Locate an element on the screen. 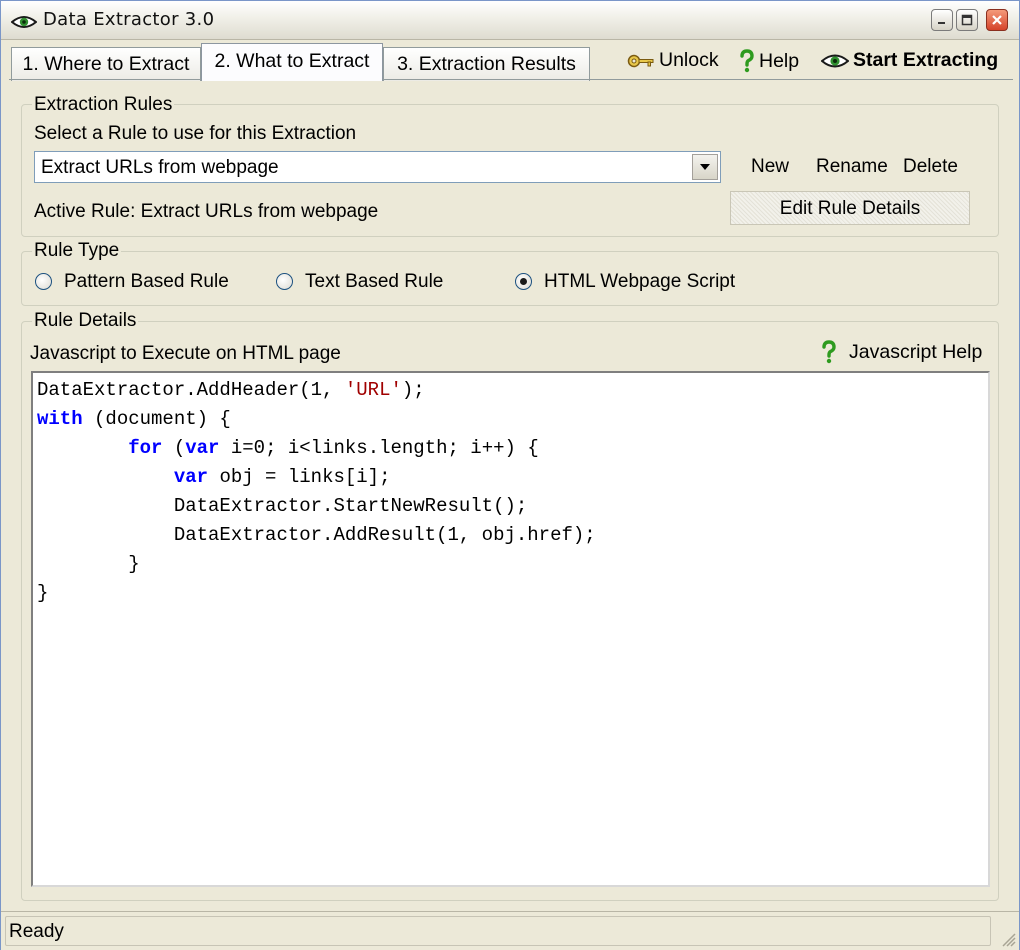 This screenshot has height=950, width=1020. code-line-5: DataExtractor.StartNewResult(); is located at coordinates (282, 506).